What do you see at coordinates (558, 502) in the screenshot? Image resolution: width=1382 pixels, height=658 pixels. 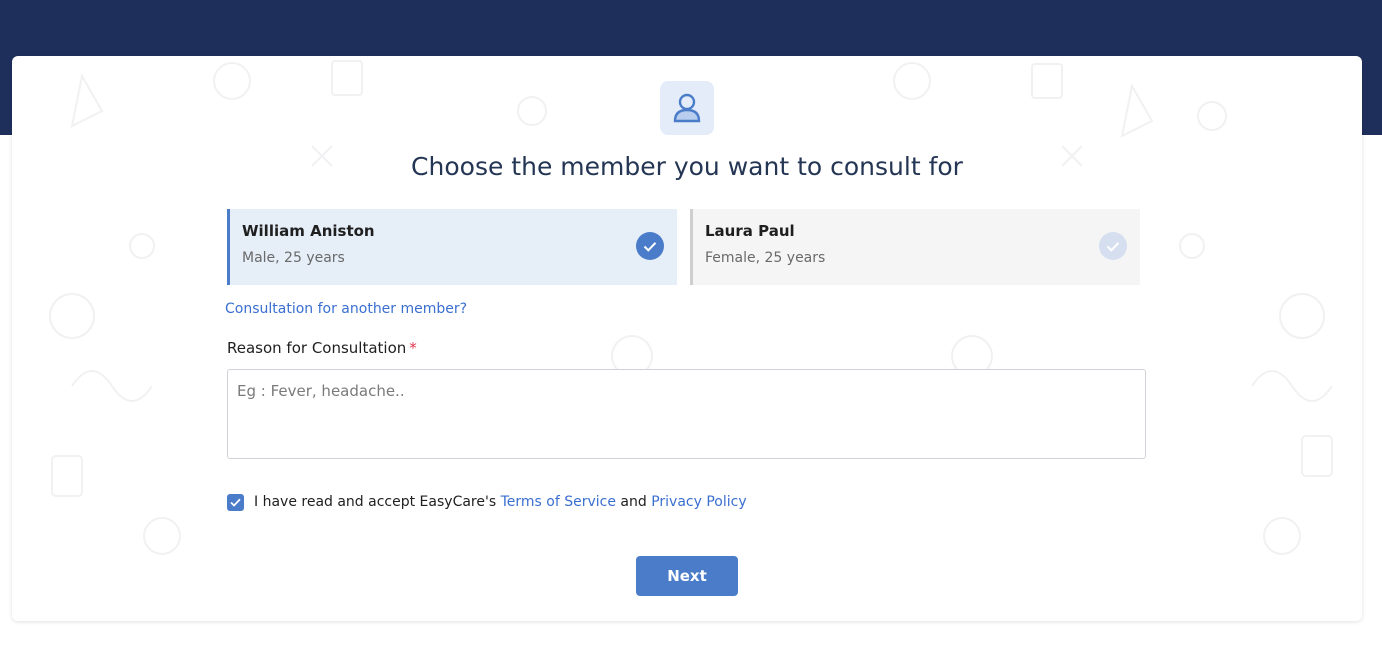 I see `terms-of-service-link: Terms of Service` at bounding box center [558, 502].